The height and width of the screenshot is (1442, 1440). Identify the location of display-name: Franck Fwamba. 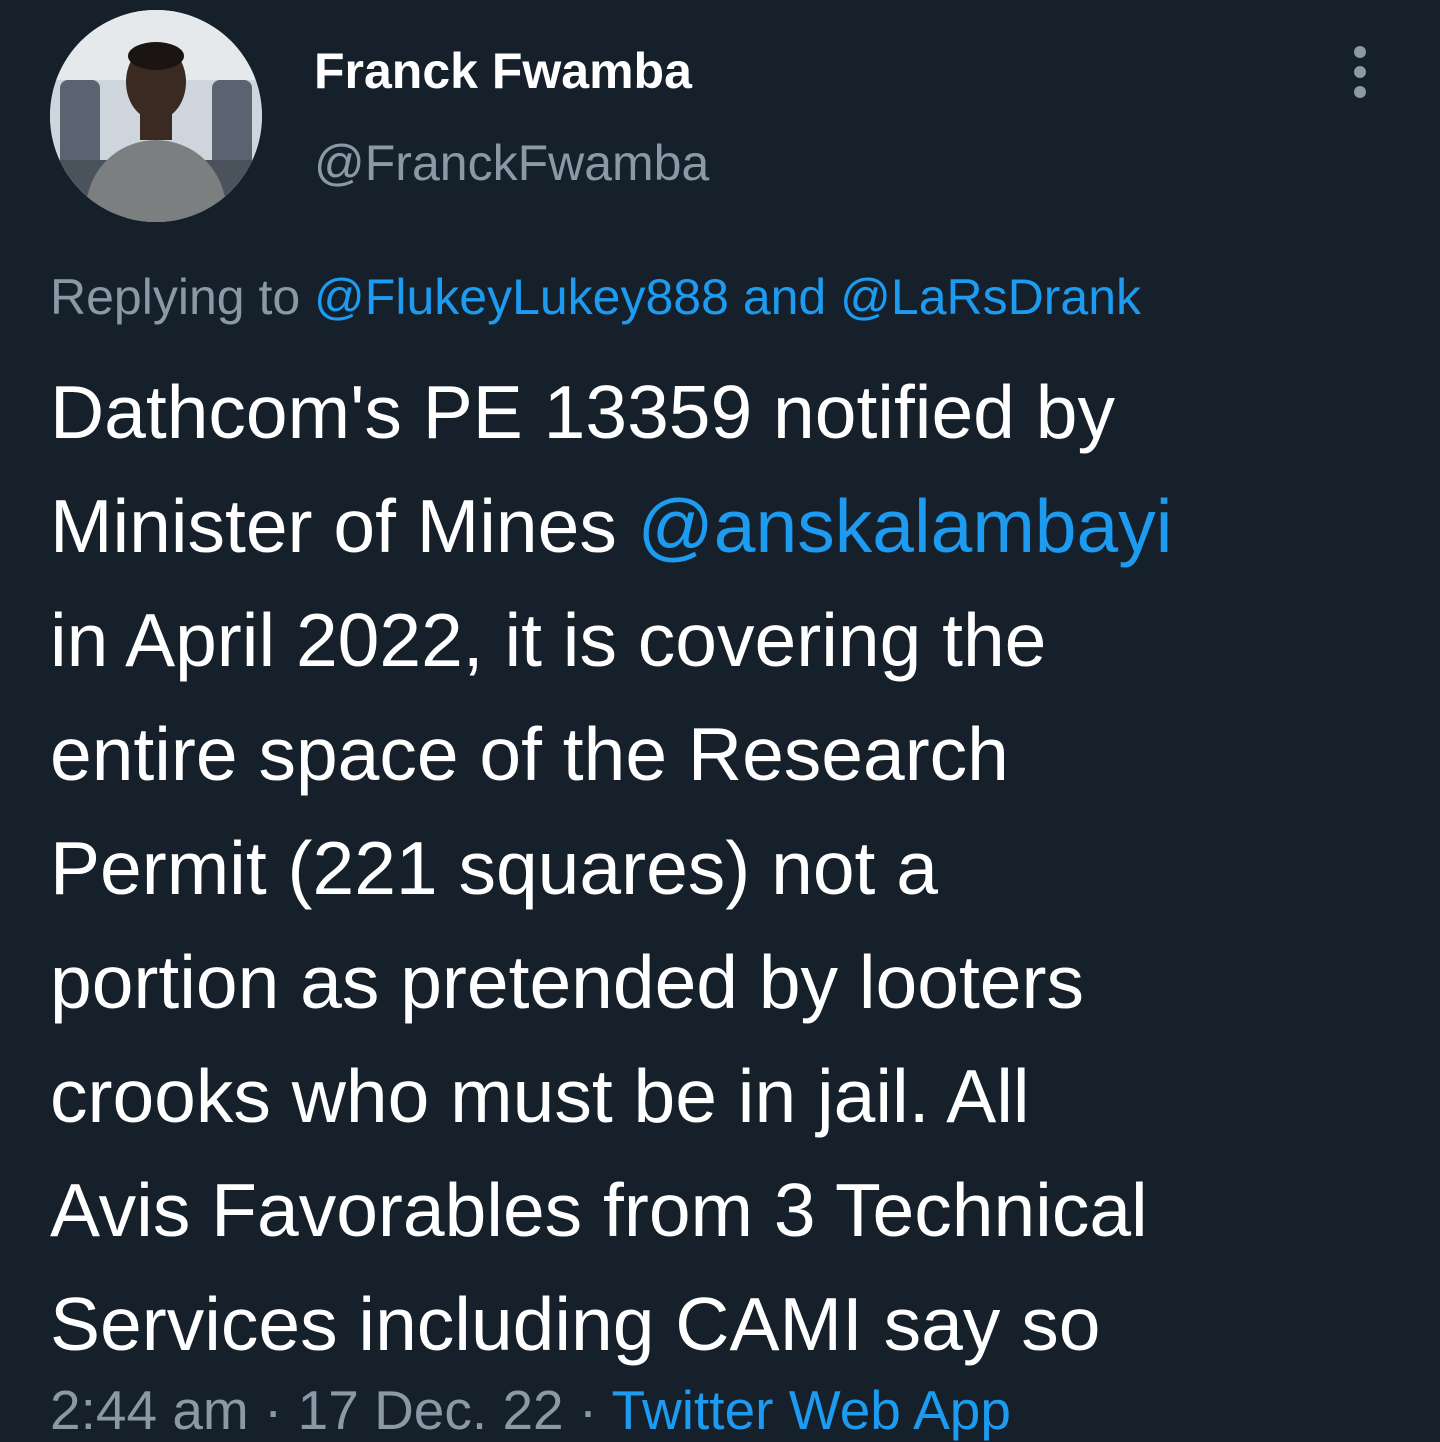
(503, 71).